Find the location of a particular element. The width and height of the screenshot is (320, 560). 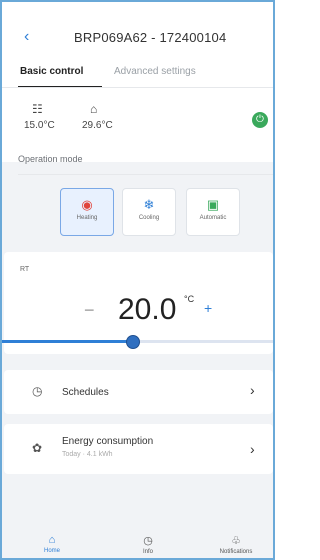

bell-icon: ♧ is located at coordinates (236, 541).